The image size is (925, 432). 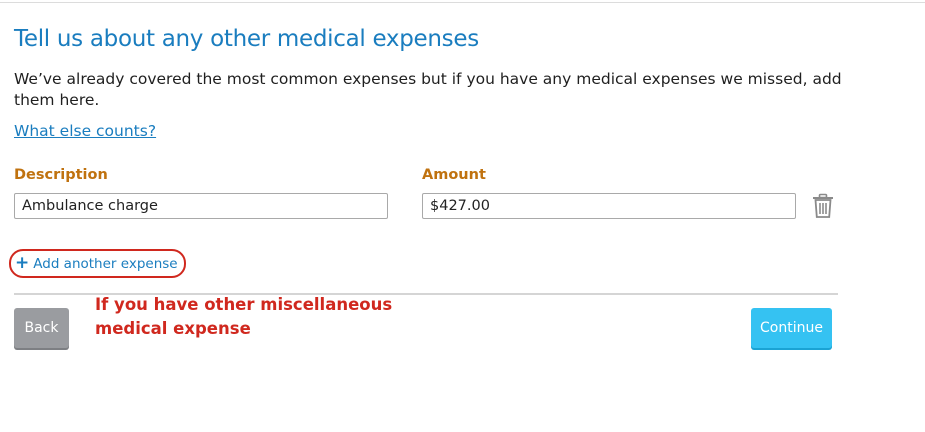 I want to click on add-another-expense-label: Add another expense, so click(x=105, y=263).